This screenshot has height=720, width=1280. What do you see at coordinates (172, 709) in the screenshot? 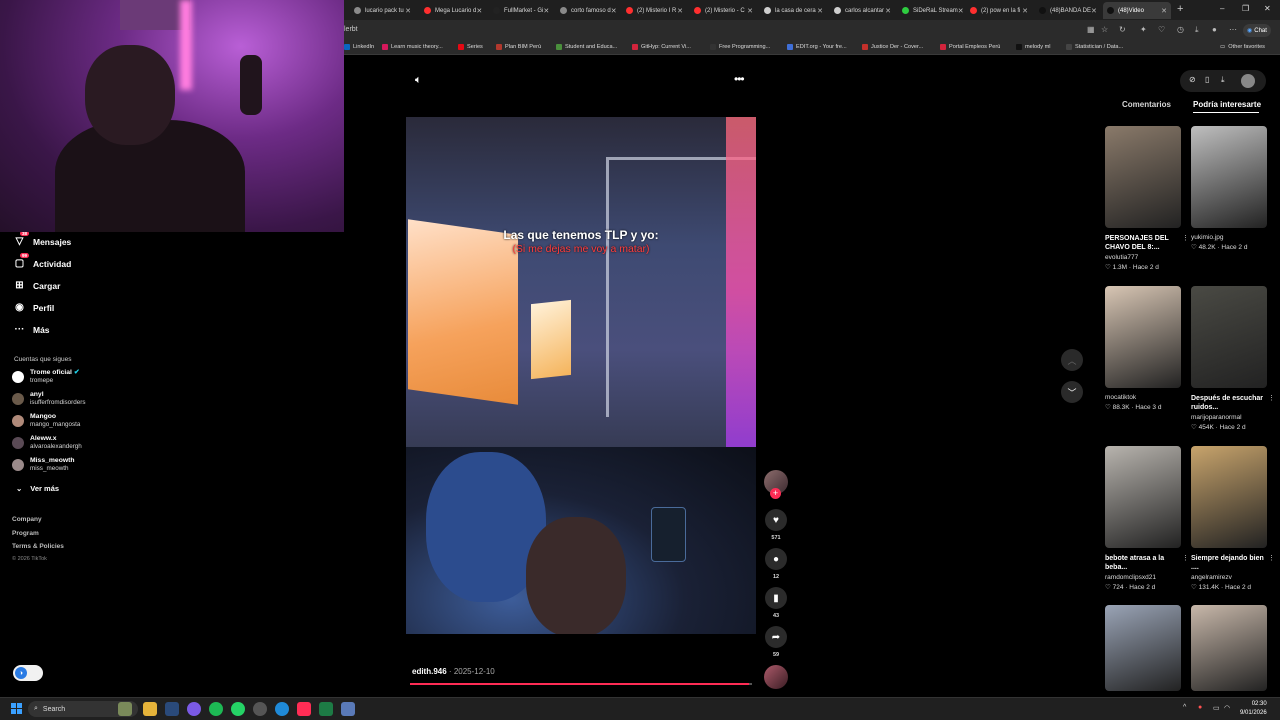
I see `steam-icon` at bounding box center [172, 709].